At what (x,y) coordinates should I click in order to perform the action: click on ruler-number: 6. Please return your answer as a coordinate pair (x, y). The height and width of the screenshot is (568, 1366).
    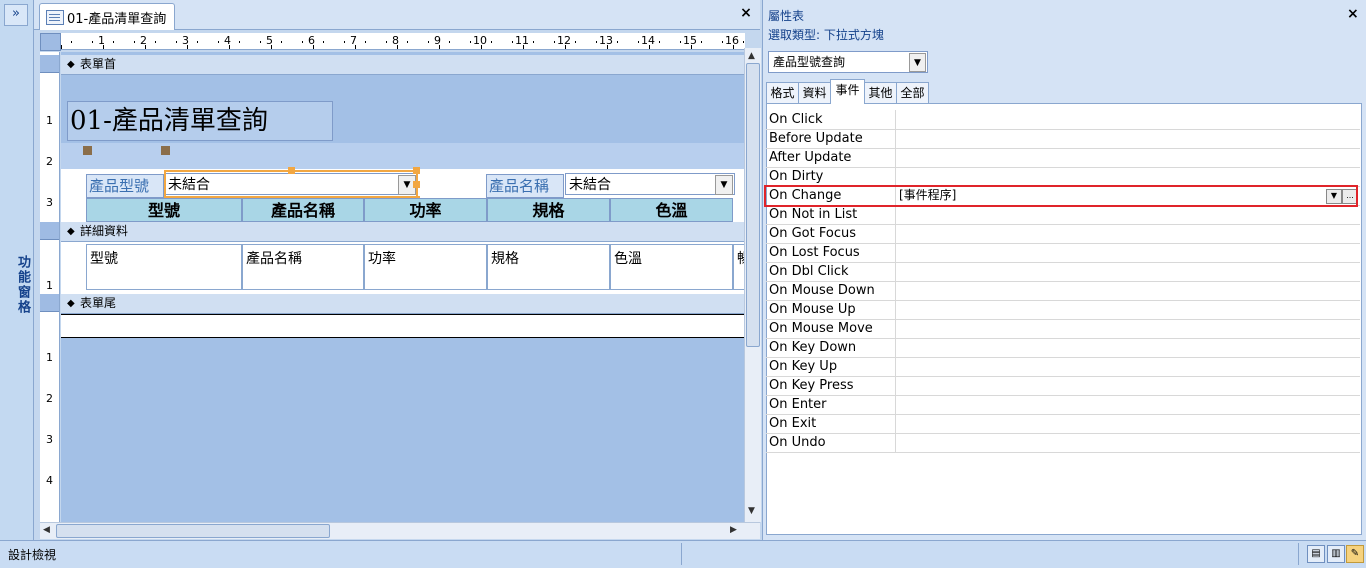
    Looking at the image, I should click on (311, 40).